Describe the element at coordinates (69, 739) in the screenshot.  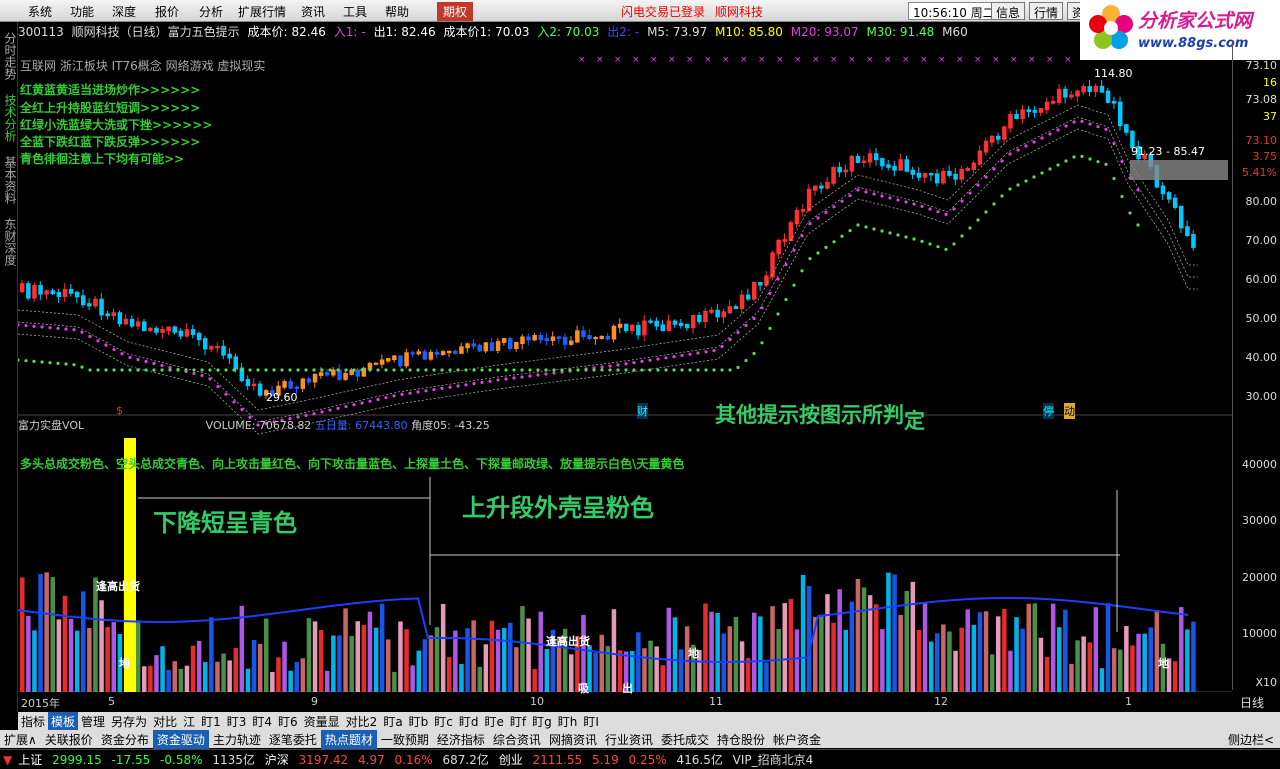
I see `bottom-nav-item-1: 关联报价` at that location.